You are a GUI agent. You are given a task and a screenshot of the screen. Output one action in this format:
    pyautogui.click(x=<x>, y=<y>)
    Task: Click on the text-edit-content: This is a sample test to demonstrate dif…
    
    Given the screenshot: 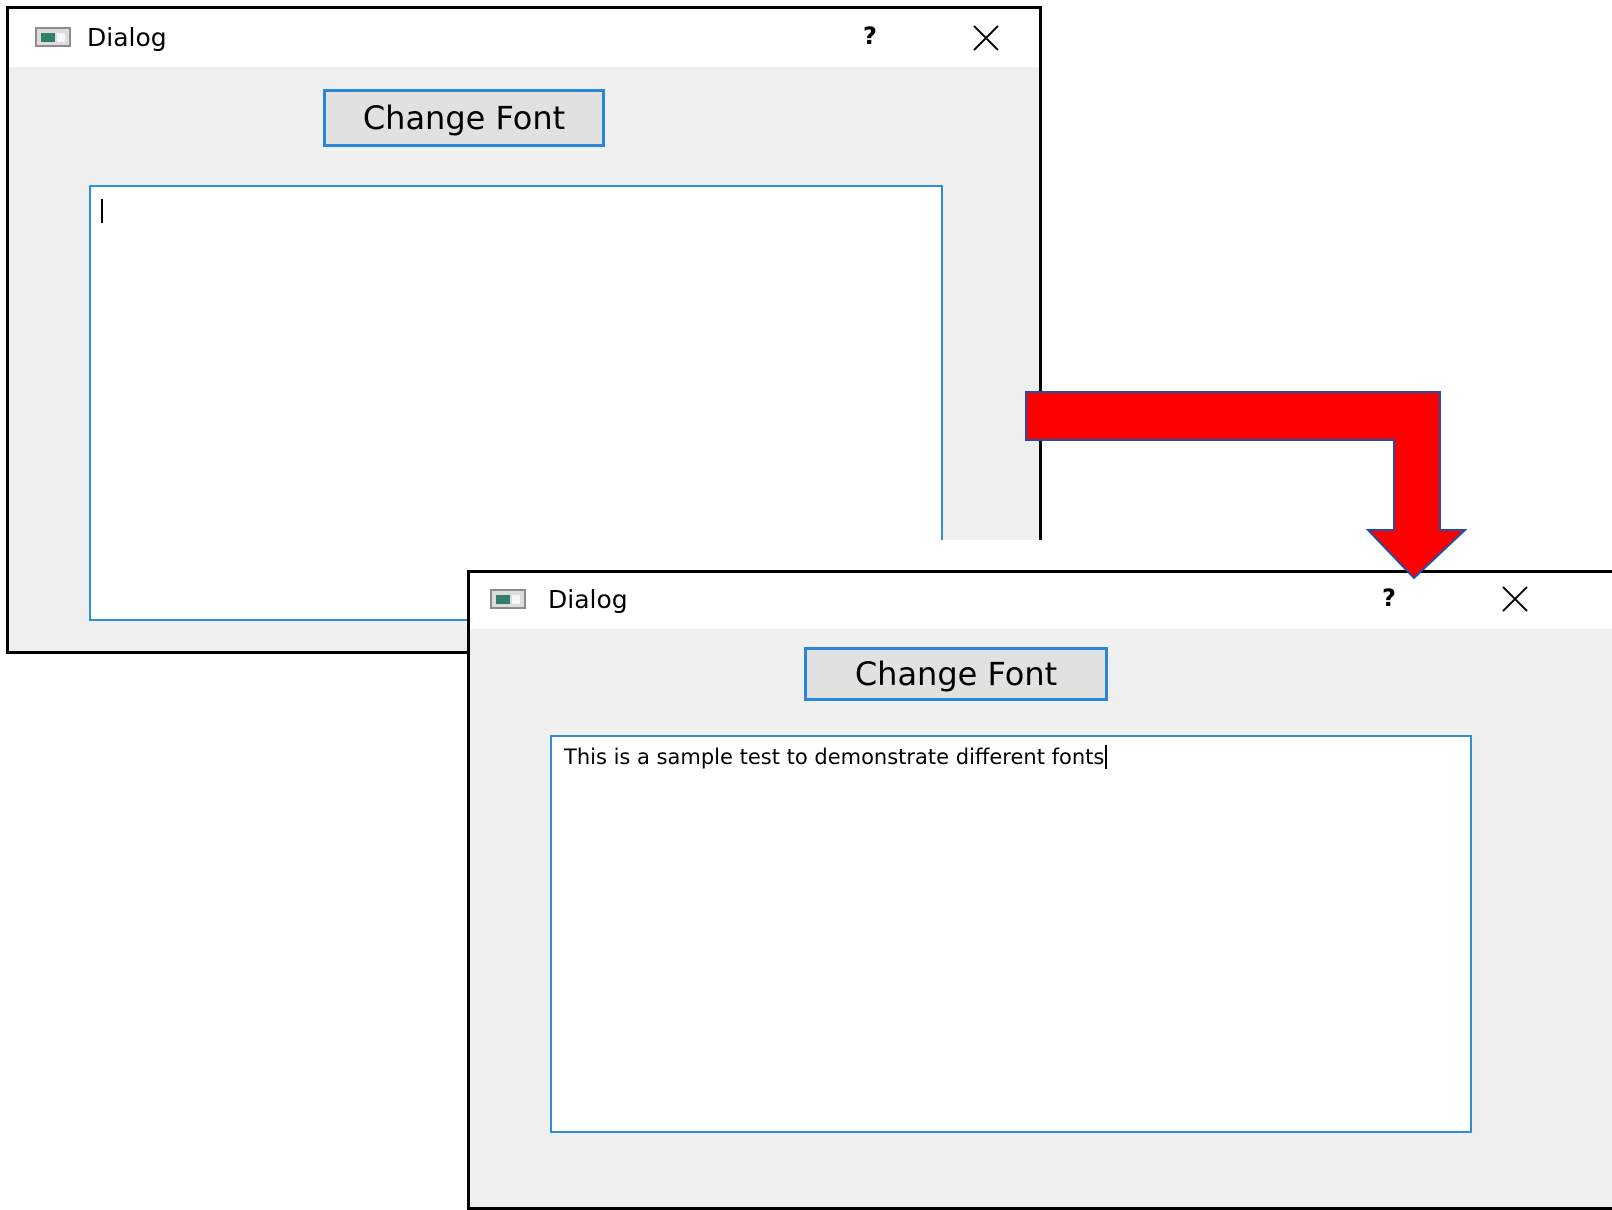 What is the action you would take?
    pyautogui.click(x=836, y=757)
    